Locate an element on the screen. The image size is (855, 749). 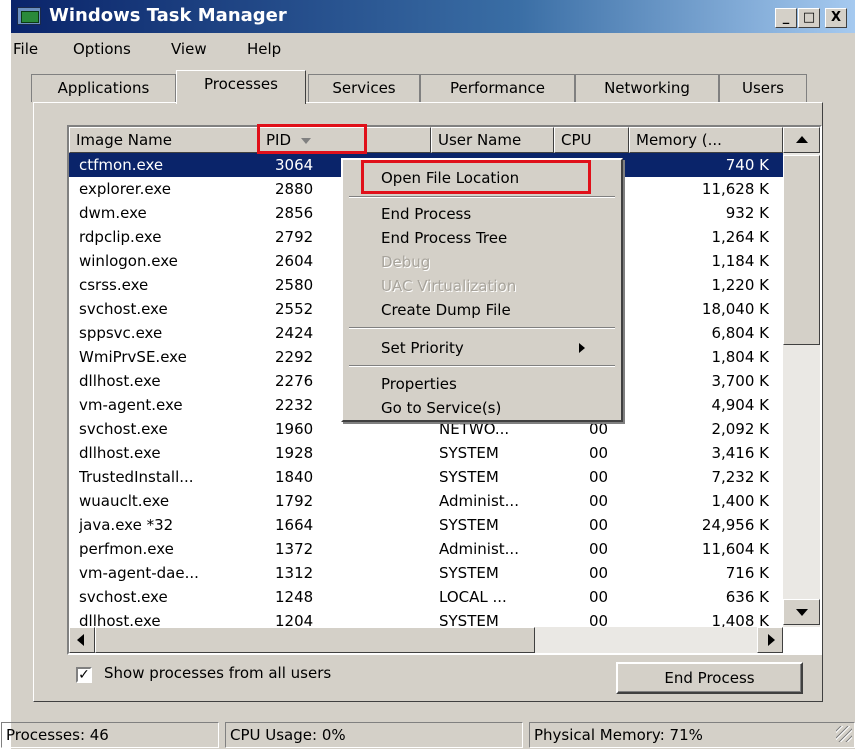
menu-view: View is located at coordinates (189, 49).